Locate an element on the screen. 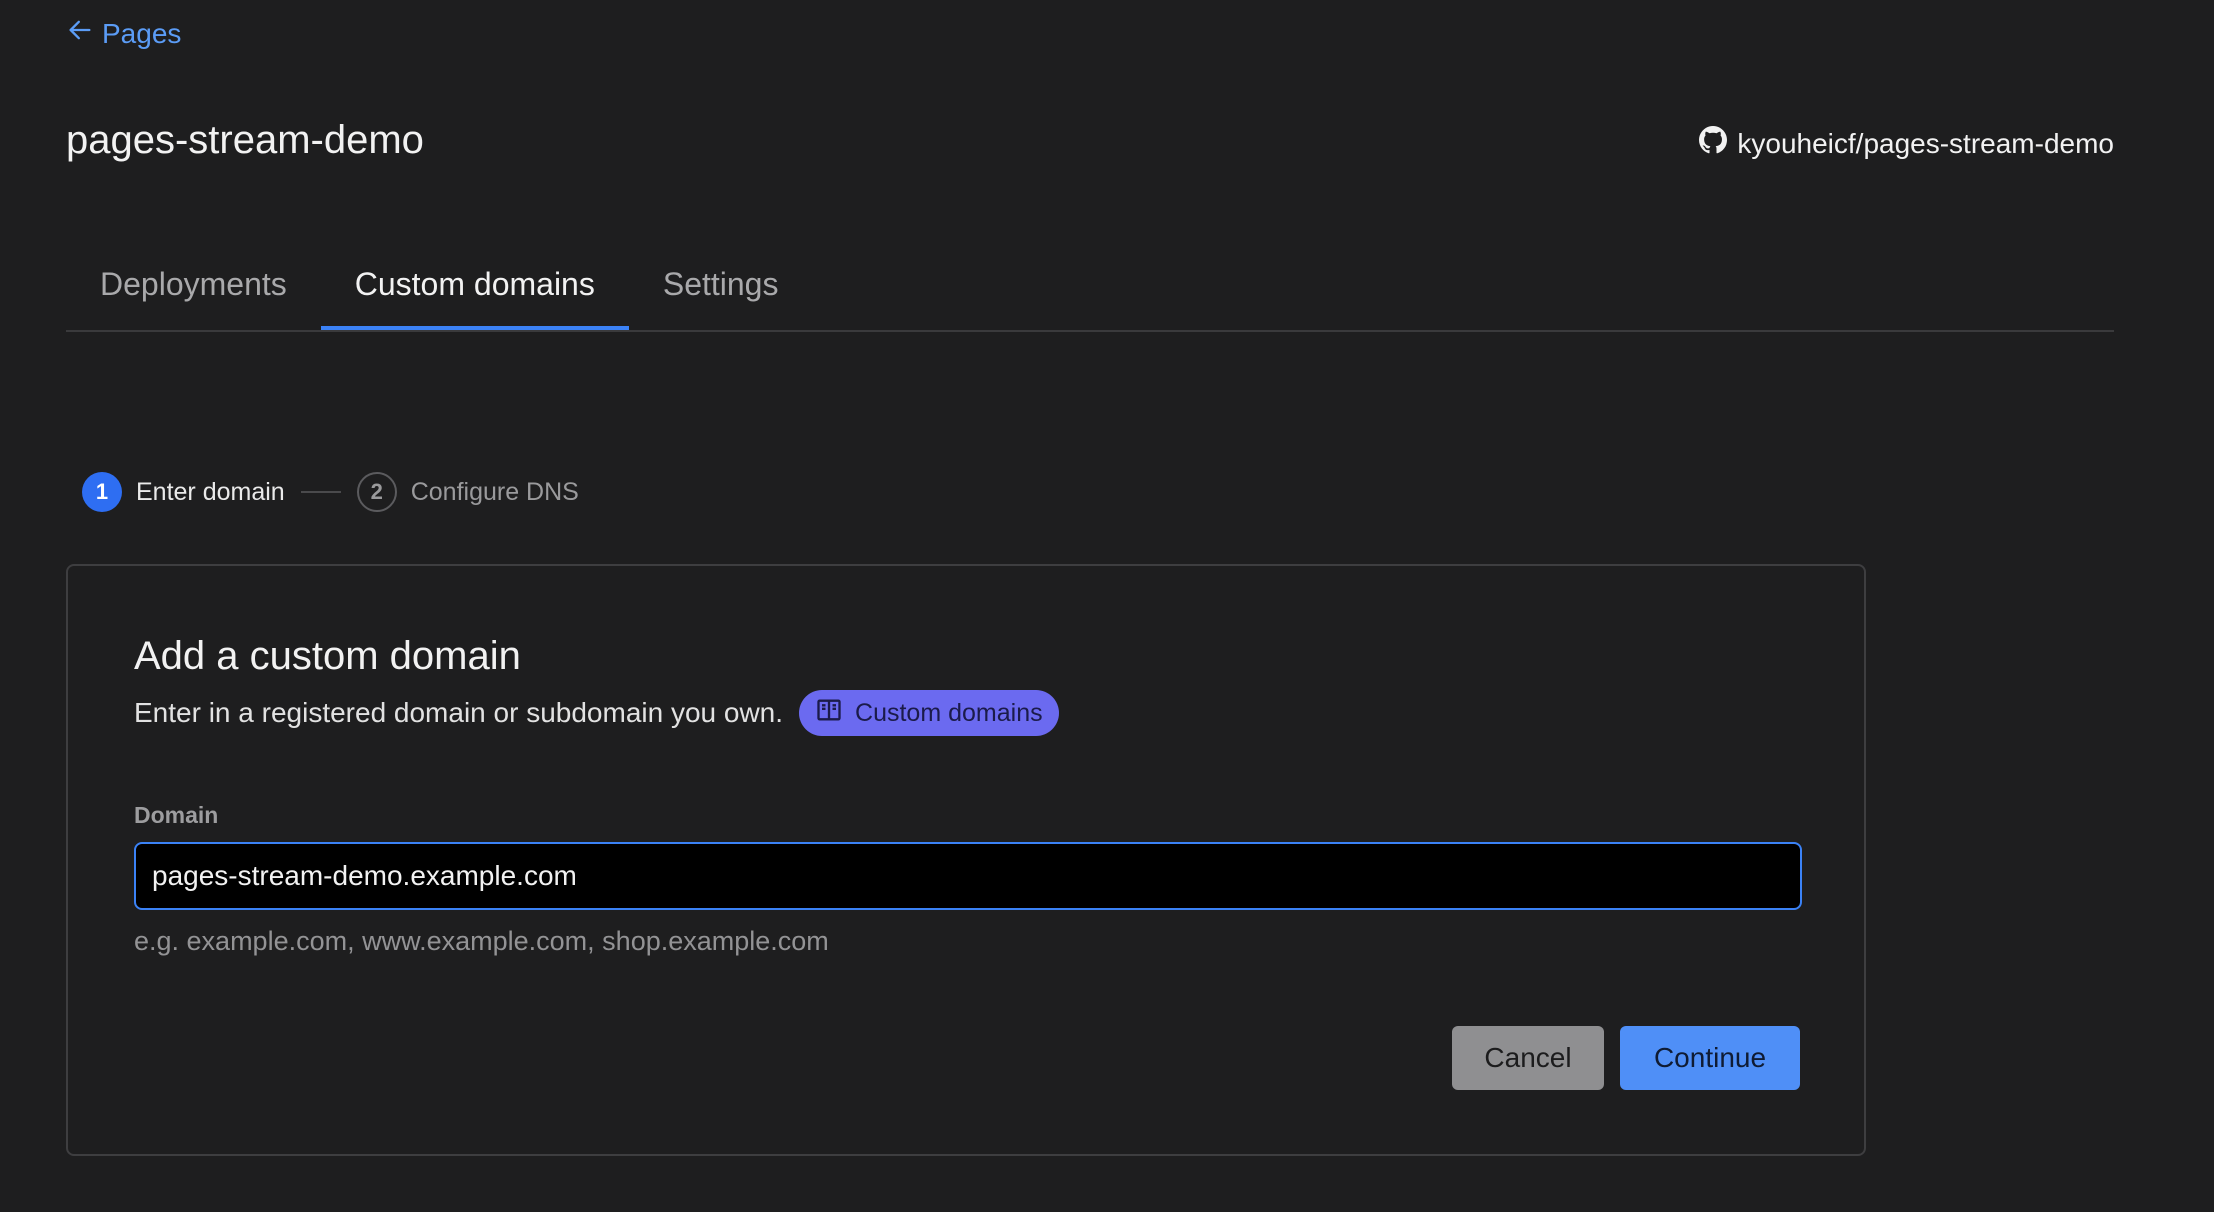 The height and width of the screenshot is (1212, 2214). cancel-button: Cancel is located at coordinates (1528, 1058).